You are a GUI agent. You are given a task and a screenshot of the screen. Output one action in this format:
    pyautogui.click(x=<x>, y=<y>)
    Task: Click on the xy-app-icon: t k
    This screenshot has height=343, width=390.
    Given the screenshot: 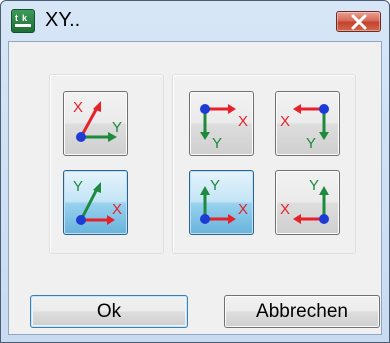 What is the action you would take?
    pyautogui.click(x=23, y=21)
    